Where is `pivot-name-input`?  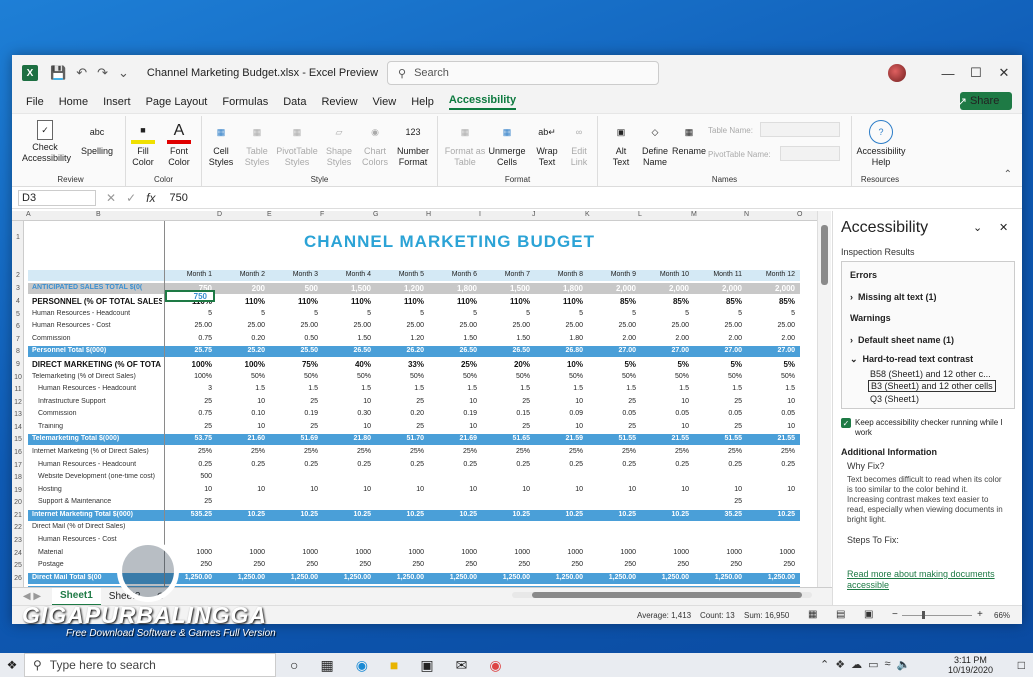 pivot-name-input is located at coordinates (810, 153).